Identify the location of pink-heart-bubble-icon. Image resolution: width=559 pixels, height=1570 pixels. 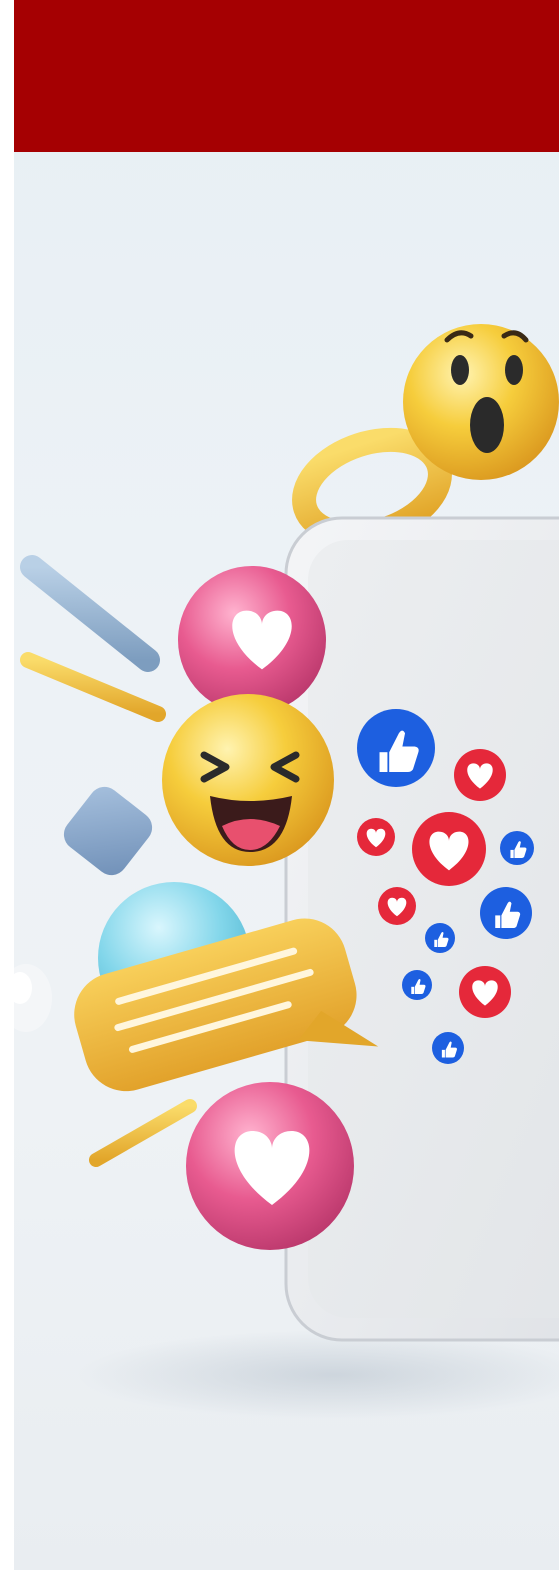
(252, 640).